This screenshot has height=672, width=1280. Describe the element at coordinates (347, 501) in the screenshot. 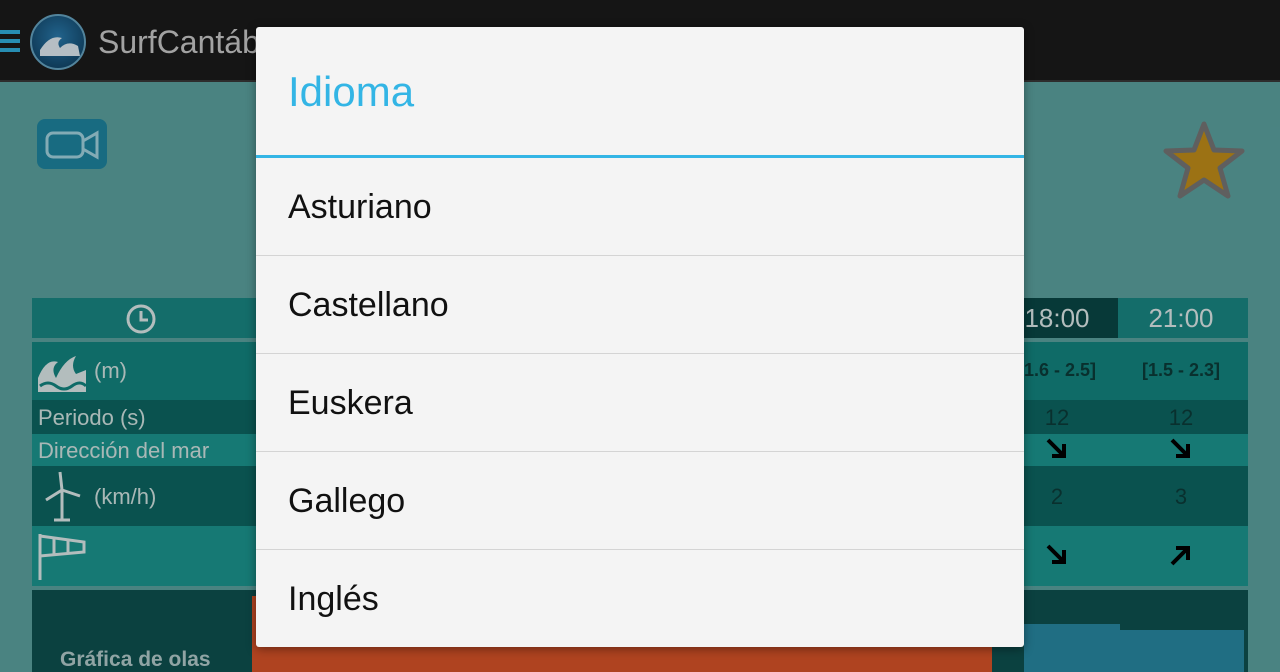

I see `language-option-label: Gallego` at that location.